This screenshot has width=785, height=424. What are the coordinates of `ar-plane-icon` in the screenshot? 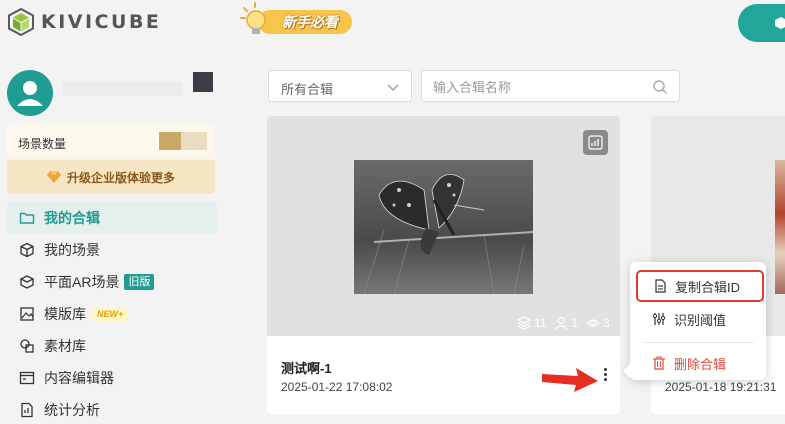 It's located at (27, 282).